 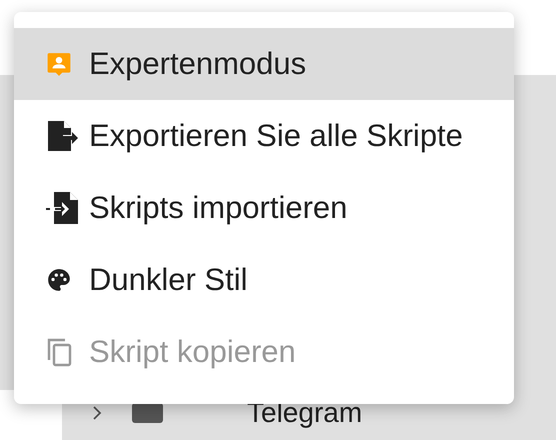 I want to click on palette-icon, so click(x=59, y=280).